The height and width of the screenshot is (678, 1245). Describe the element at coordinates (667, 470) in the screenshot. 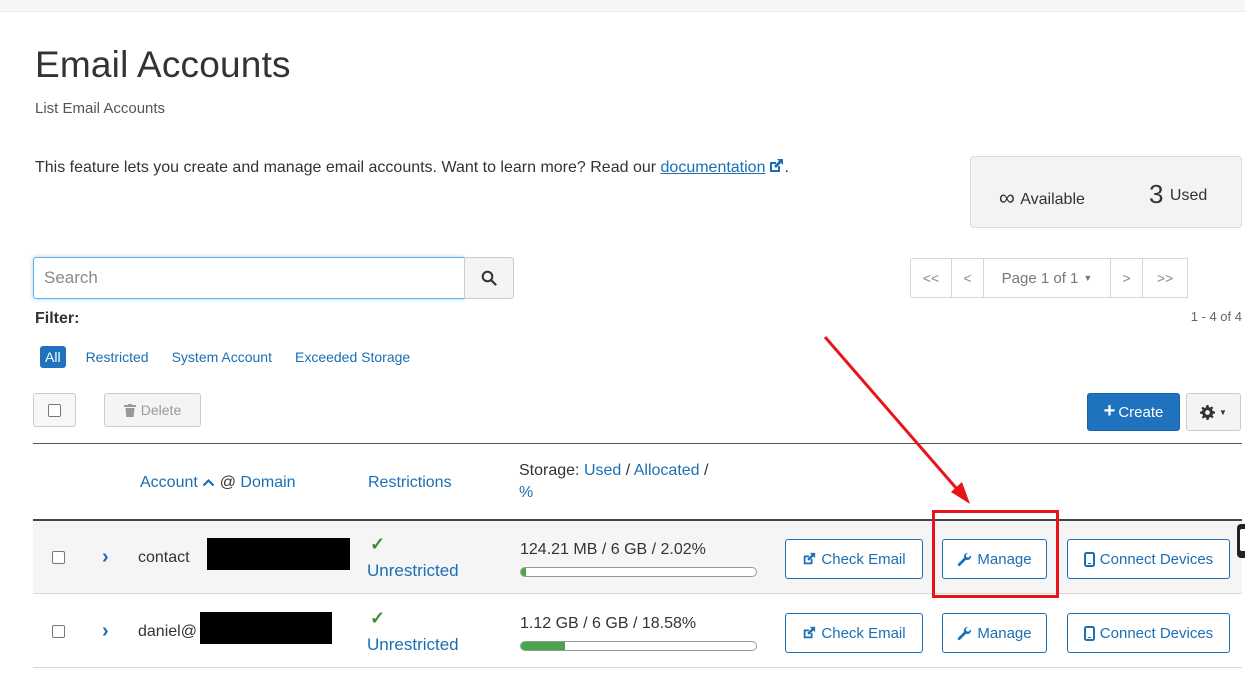

I see `sort-allocated: Allocated` at that location.